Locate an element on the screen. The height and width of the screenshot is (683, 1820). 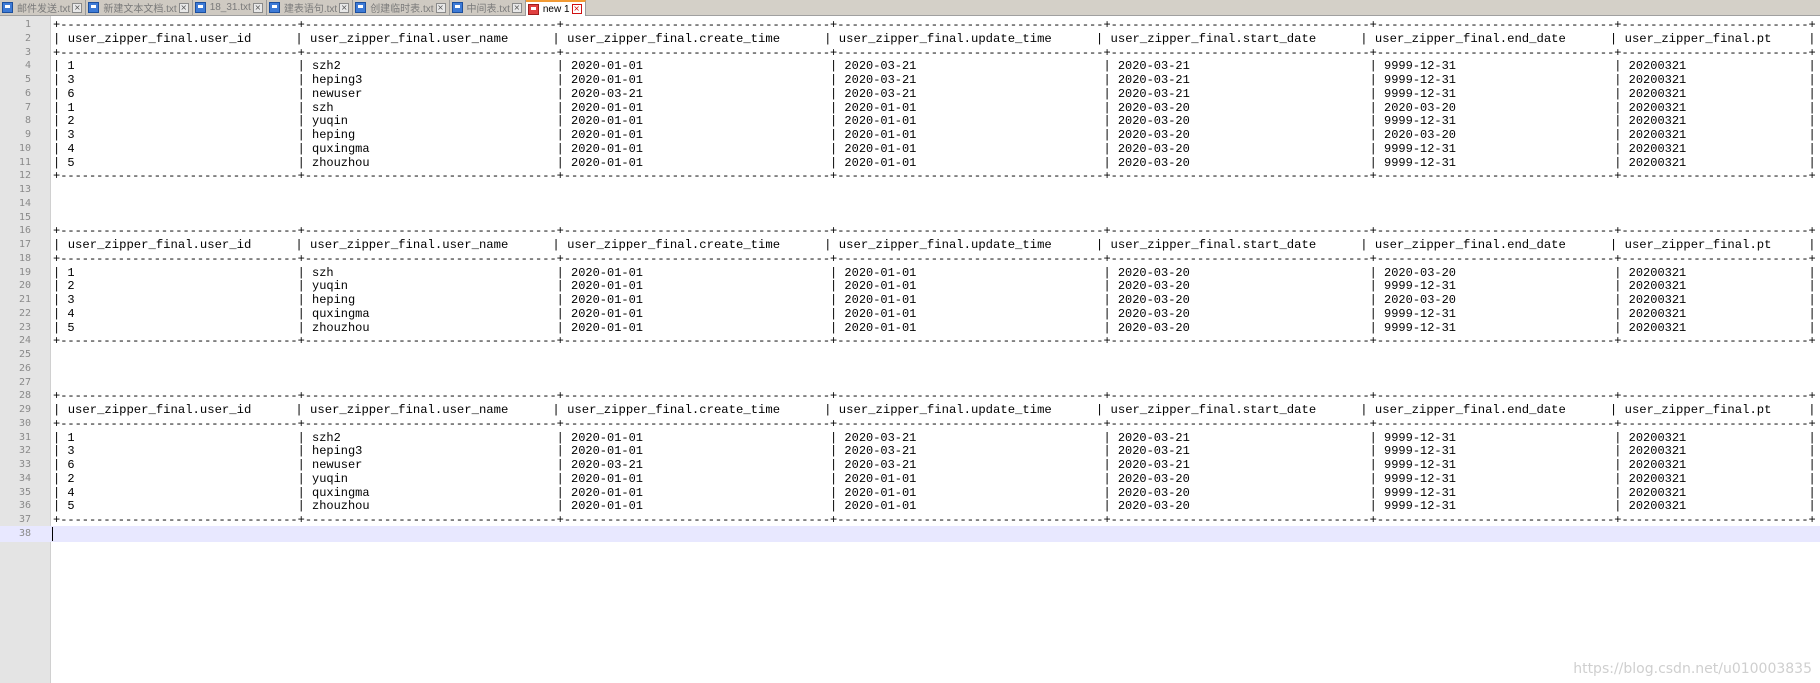
tab-label: 建表语句.txt is located at coordinates (310, 9).